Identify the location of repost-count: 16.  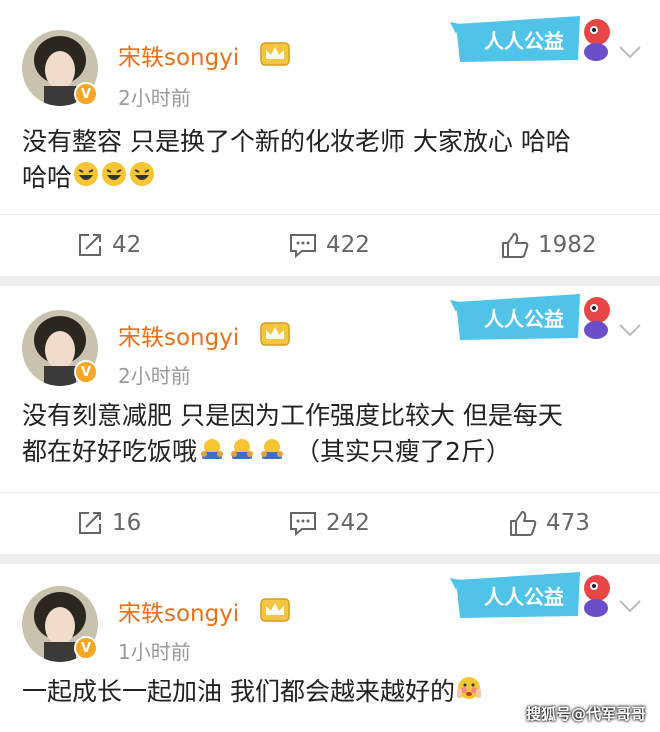
(127, 523).